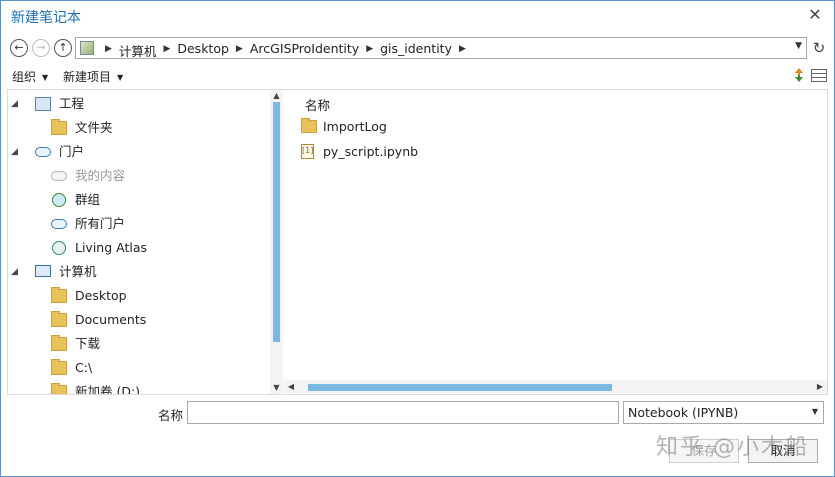 The image size is (835, 477). Describe the element at coordinates (138, 104) in the screenshot. I see `tree-item-project: ◢ 工程` at that location.